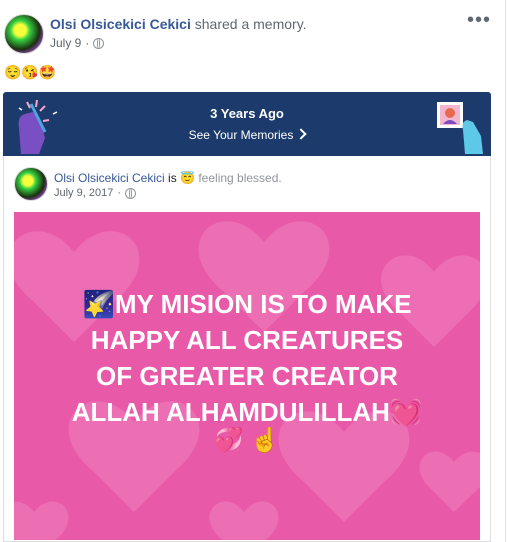 This screenshot has height=542, width=508. I want to click on see-memories-label: See Your Memories, so click(241, 135).